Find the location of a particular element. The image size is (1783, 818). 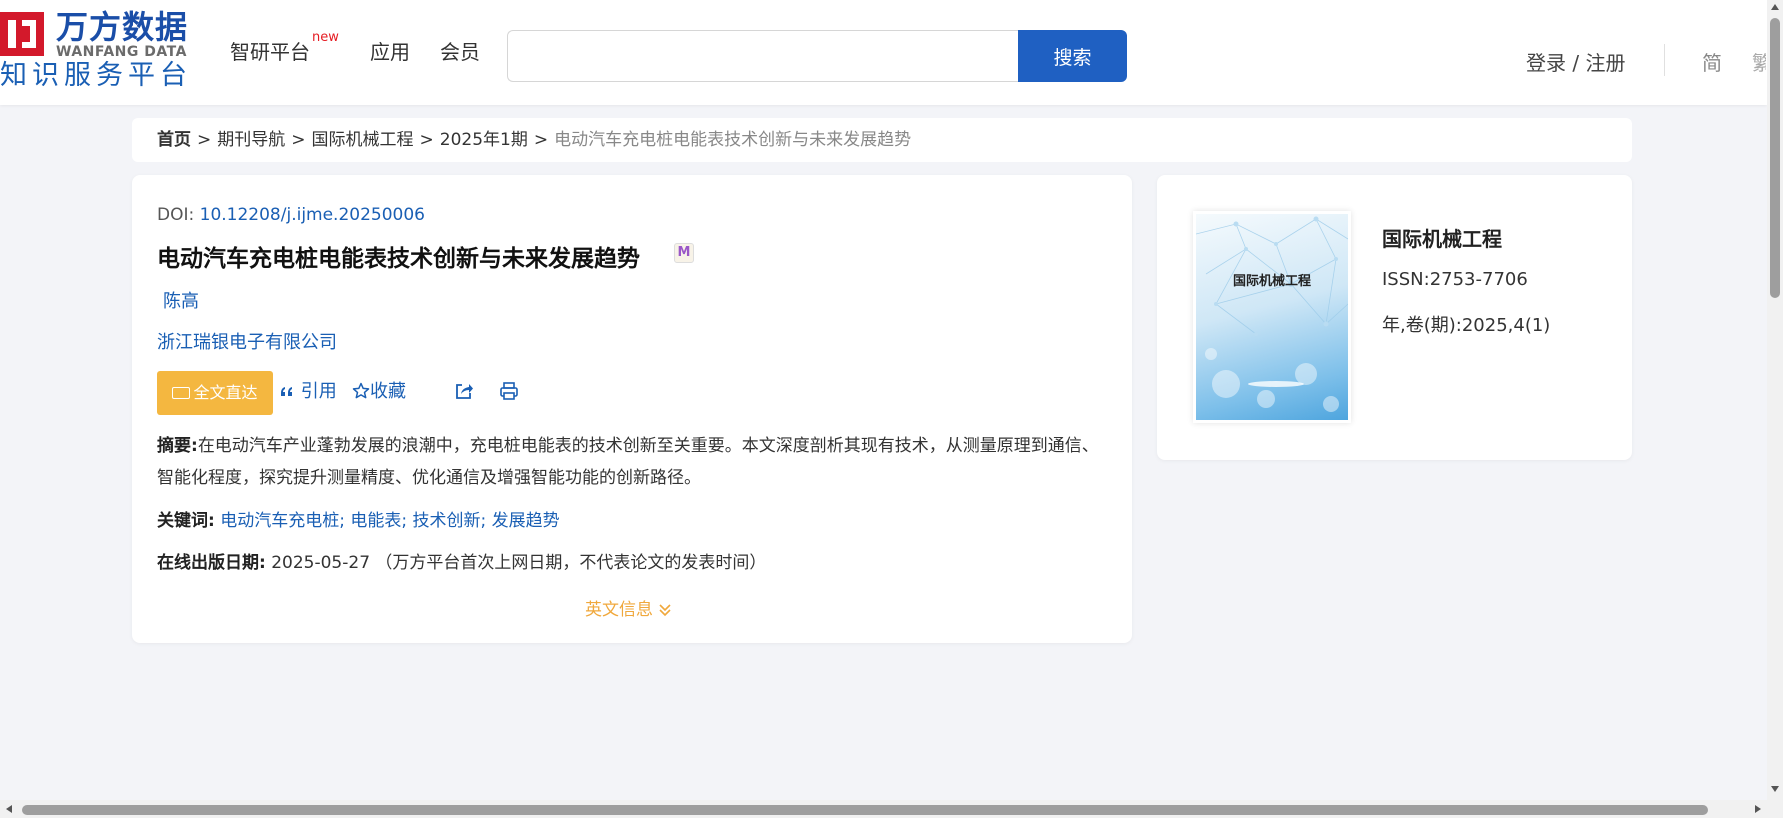

wanfang-logo: 万方数据 WANFANG DATA 知识服务平台 is located at coordinates (97, 51).